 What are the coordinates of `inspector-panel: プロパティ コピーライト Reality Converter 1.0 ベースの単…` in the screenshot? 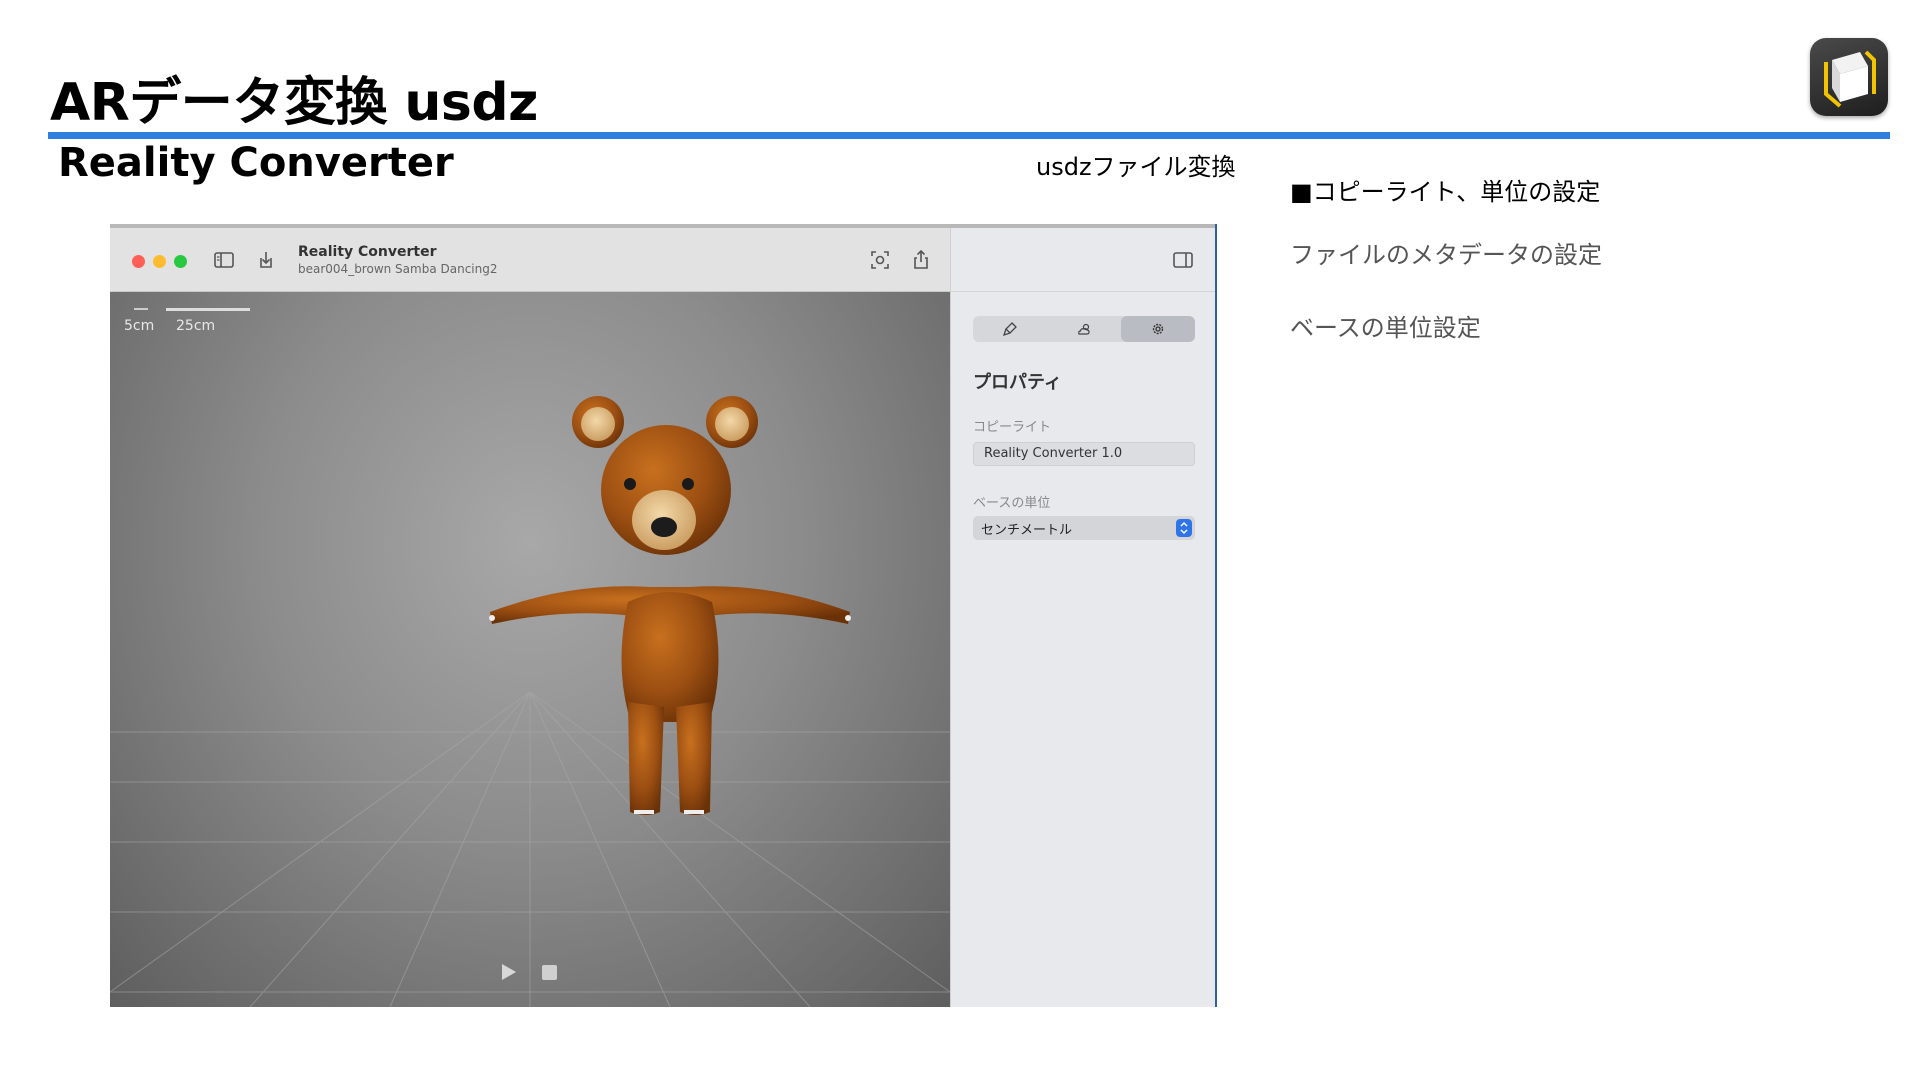 It's located at (1082, 617).